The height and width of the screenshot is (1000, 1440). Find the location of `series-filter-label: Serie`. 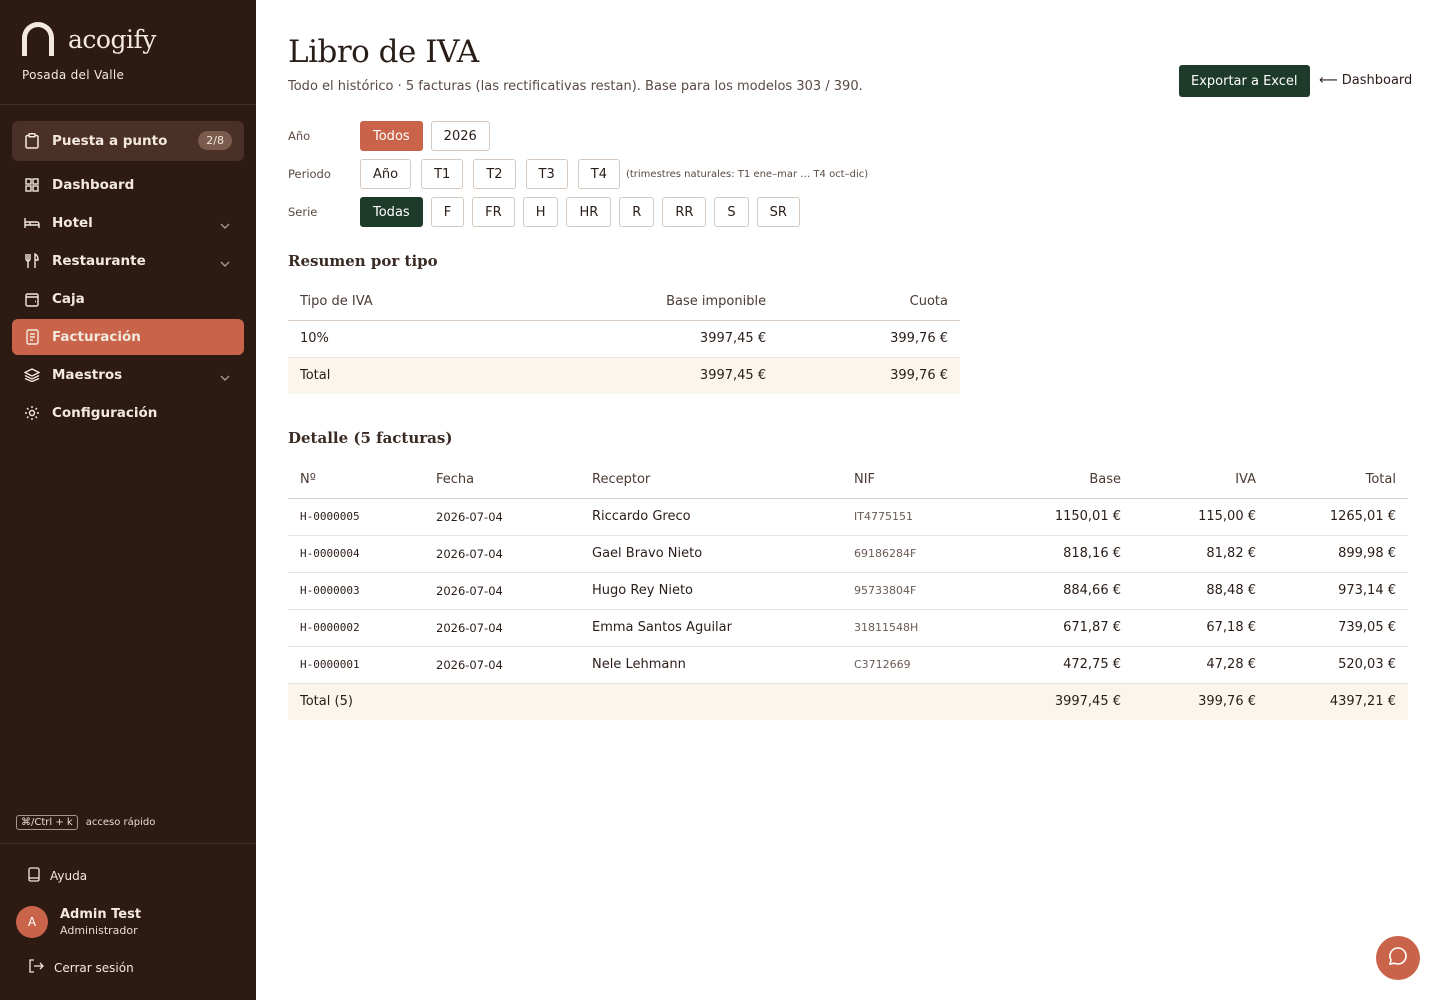

series-filter-label: Serie is located at coordinates (303, 212).